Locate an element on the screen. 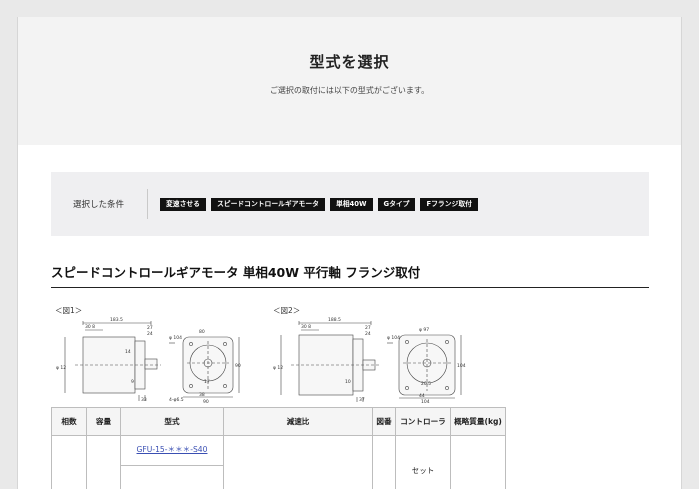 The height and width of the screenshot is (489, 699). figure-1-side-view: 183.5 30 8 27 24 14 9 33 φ 12 is located at coordinates (108, 360).